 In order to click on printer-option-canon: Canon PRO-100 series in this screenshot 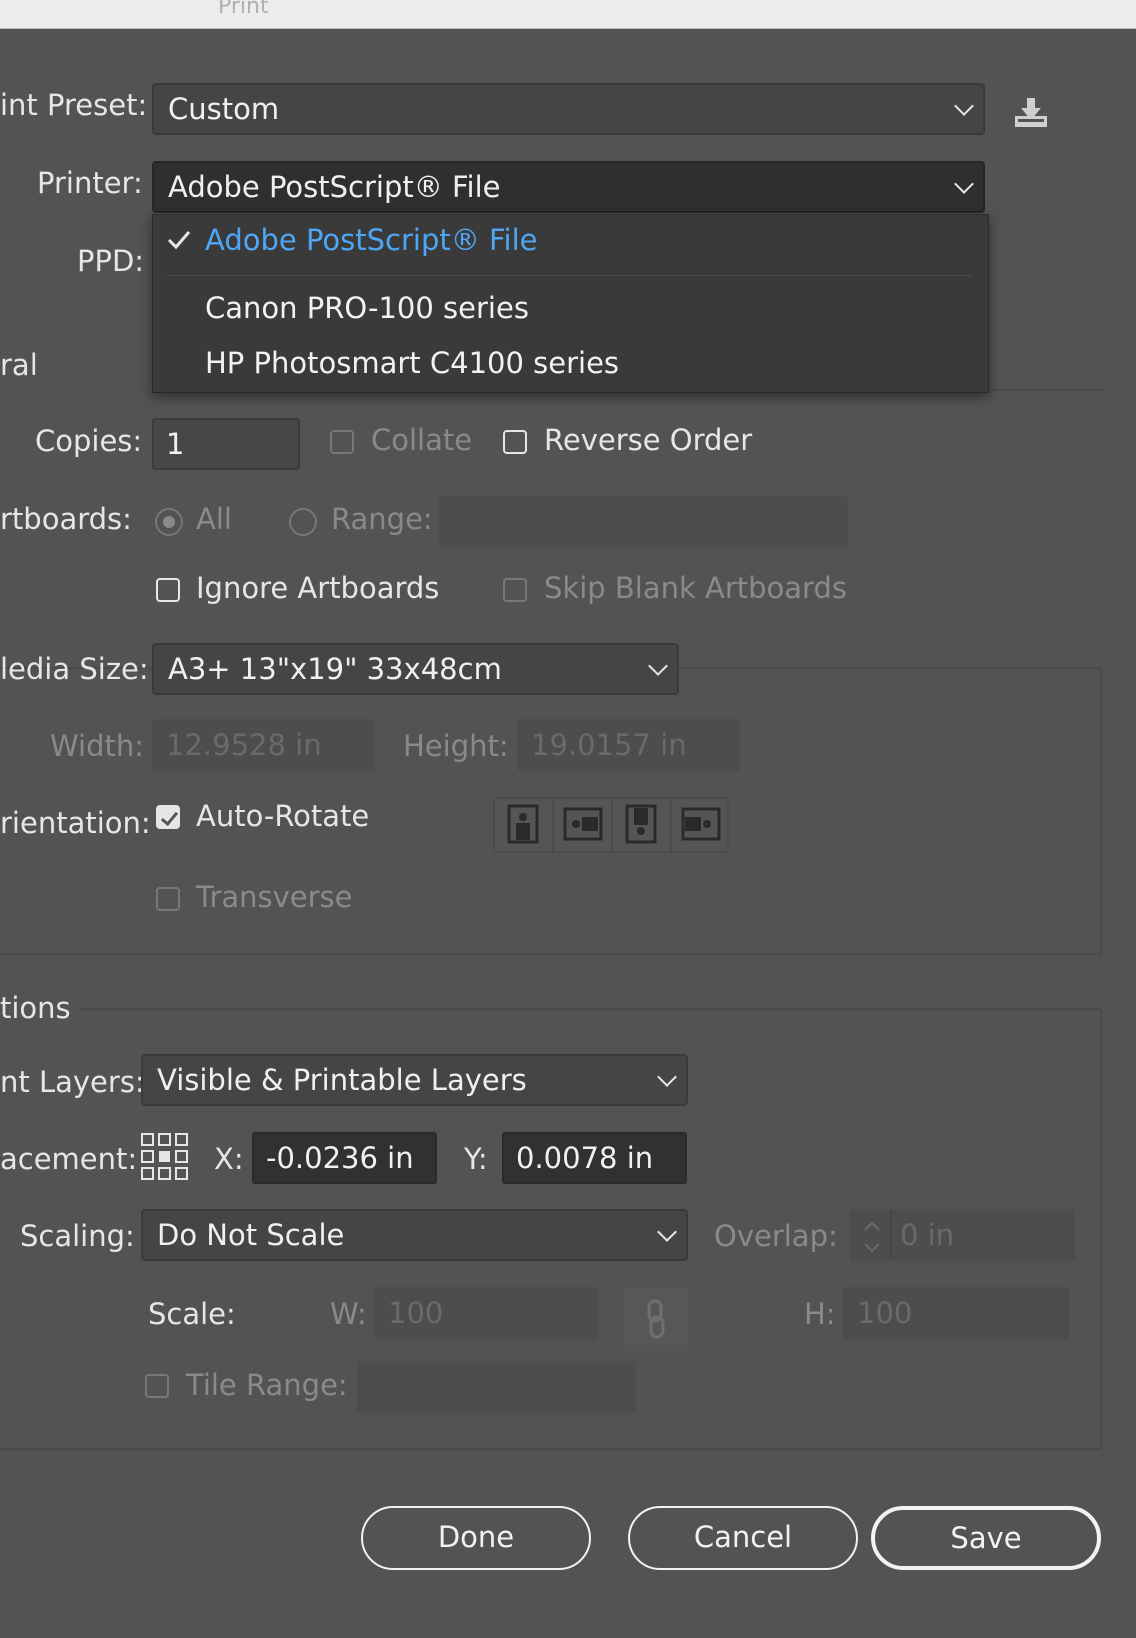, I will do `click(367, 308)`.